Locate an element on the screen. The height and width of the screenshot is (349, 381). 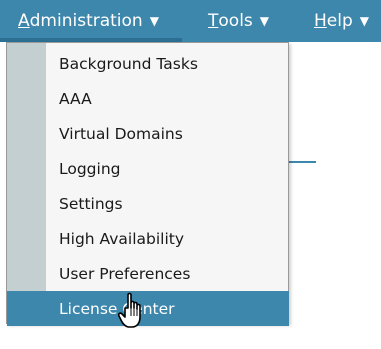
menu-item-user-preferences: User Preferences is located at coordinates (167, 273).